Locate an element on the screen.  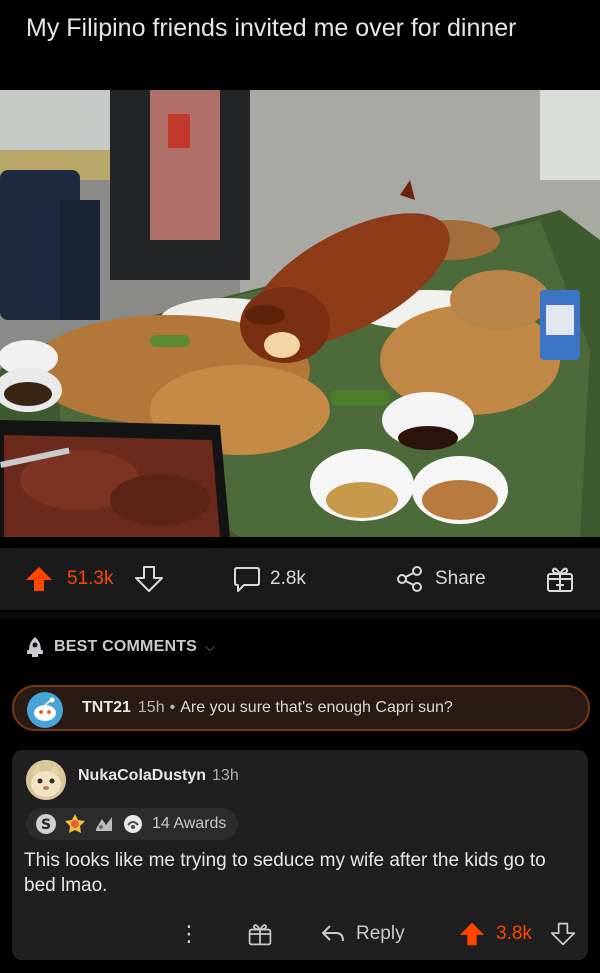
share-icon is located at coordinates (409, 579).